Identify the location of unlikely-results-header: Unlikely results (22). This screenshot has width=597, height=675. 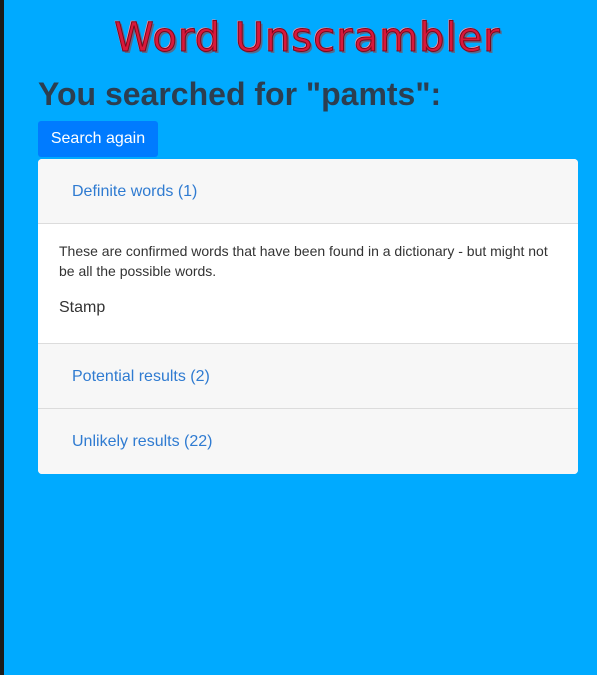
(308, 441).